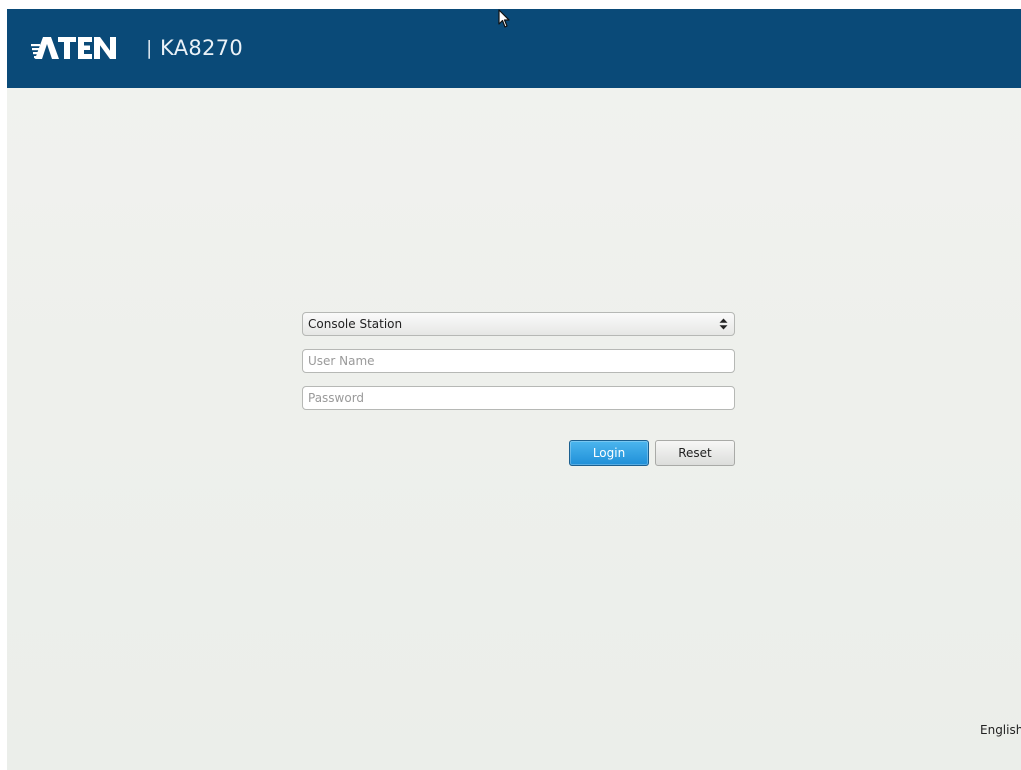 The width and height of the screenshot is (1021, 770). I want to click on language-selector: English, so click(1000, 730).